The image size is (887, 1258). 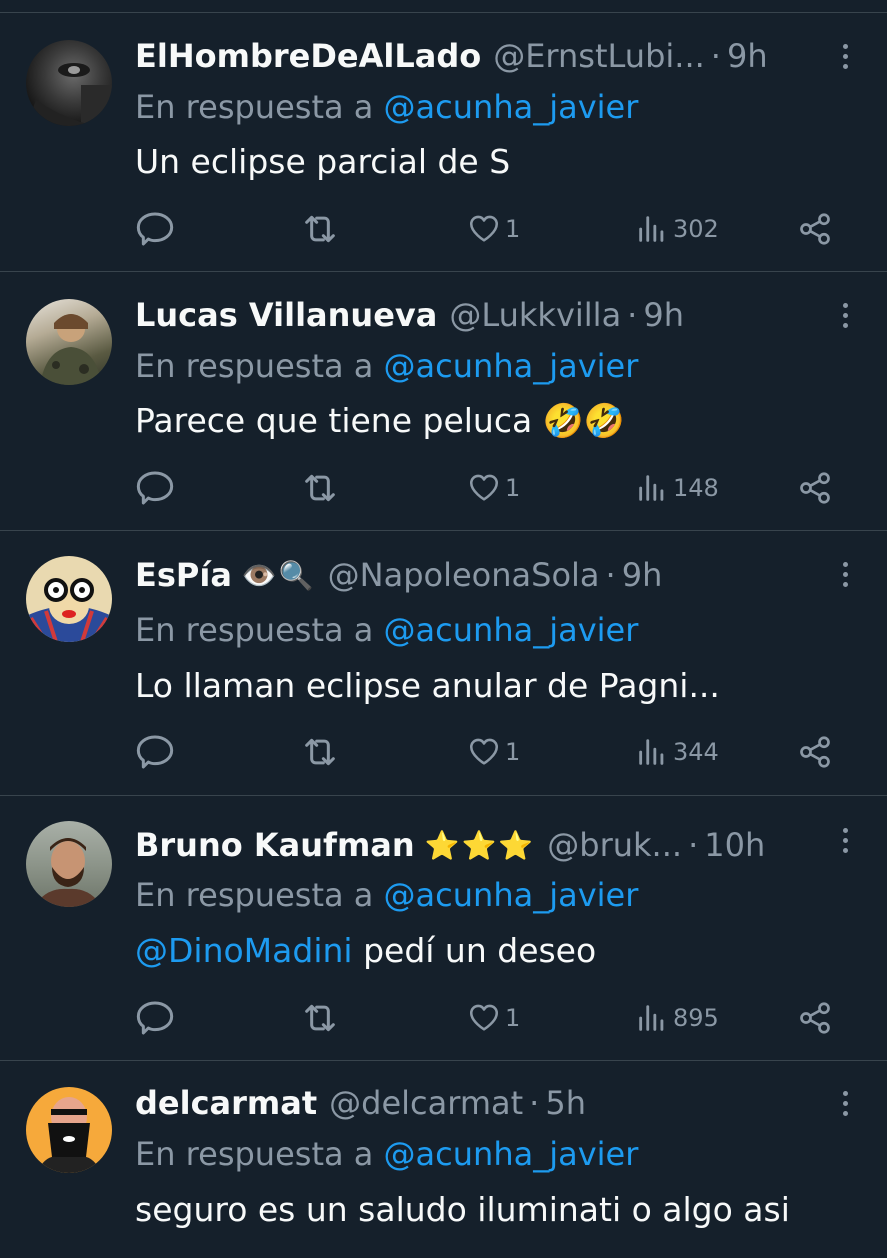 I want to click on tweet-text: Parece que tiene peluca 🤣🤣, so click(x=380, y=420).